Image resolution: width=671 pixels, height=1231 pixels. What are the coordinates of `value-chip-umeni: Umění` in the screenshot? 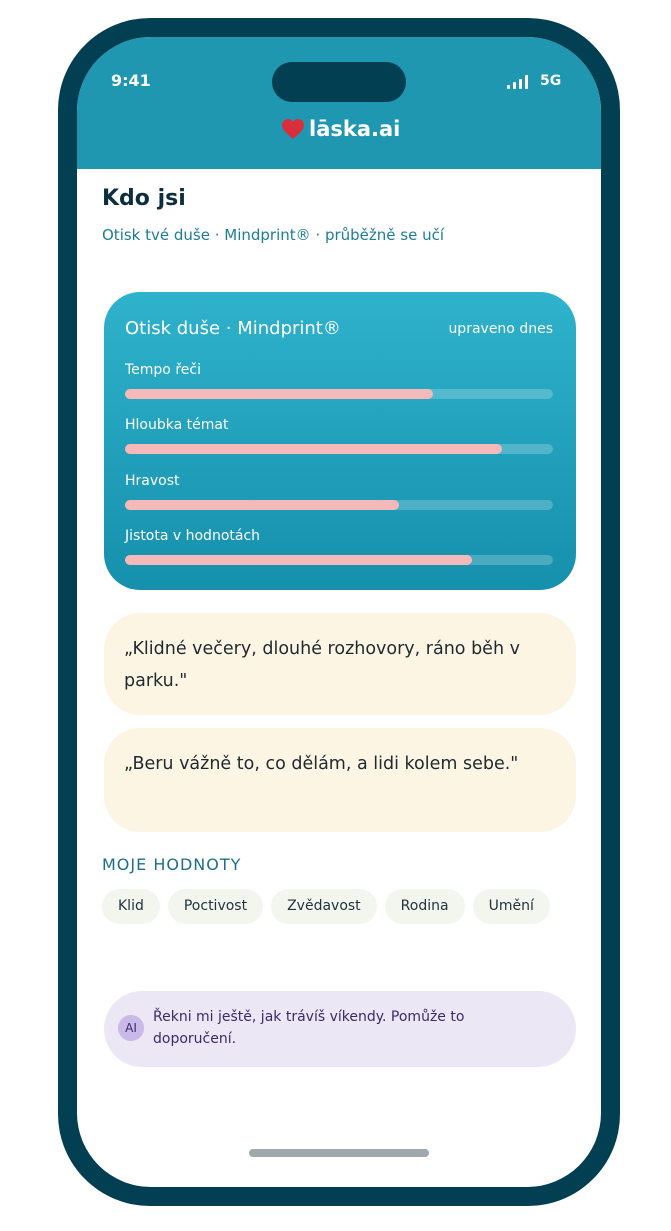 It's located at (511, 906).